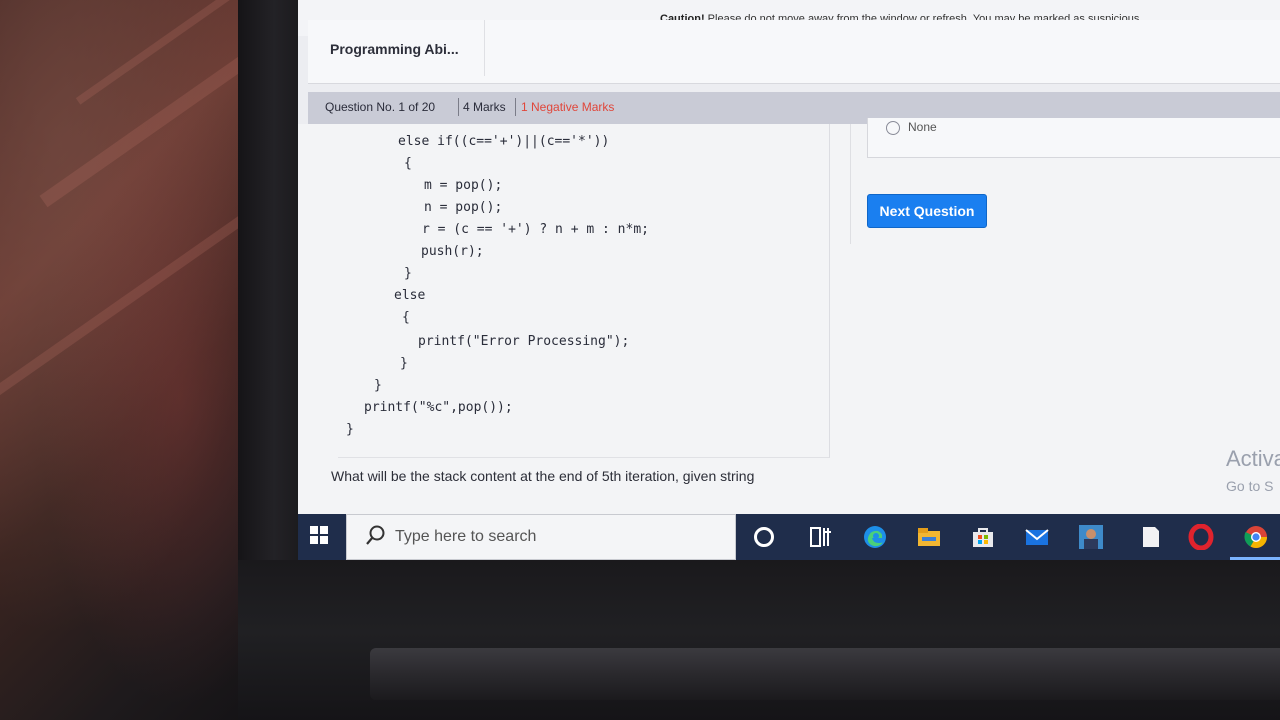 This screenshot has height=720, width=1280. I want to click on code-line: m = pop();, so click(463, 185).